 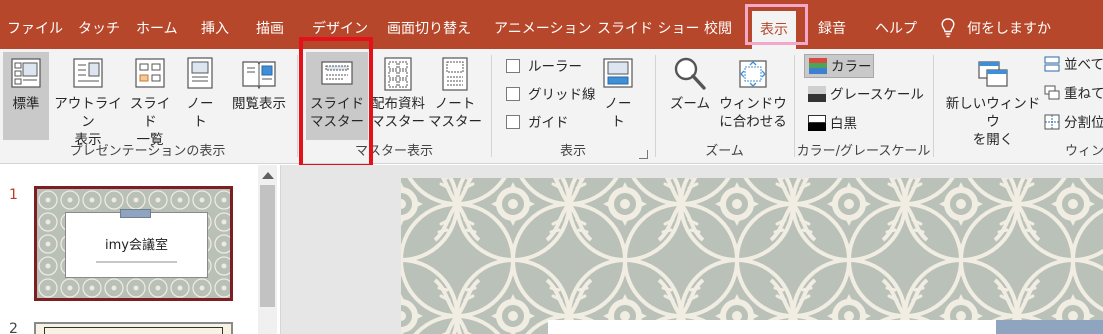 I want to click on tab-view: 表示, so click(x=774, y=30).